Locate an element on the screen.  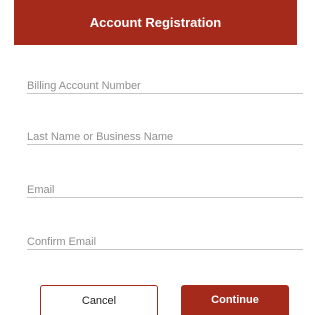
confirm-email-field is located at coordinates (165, 241).